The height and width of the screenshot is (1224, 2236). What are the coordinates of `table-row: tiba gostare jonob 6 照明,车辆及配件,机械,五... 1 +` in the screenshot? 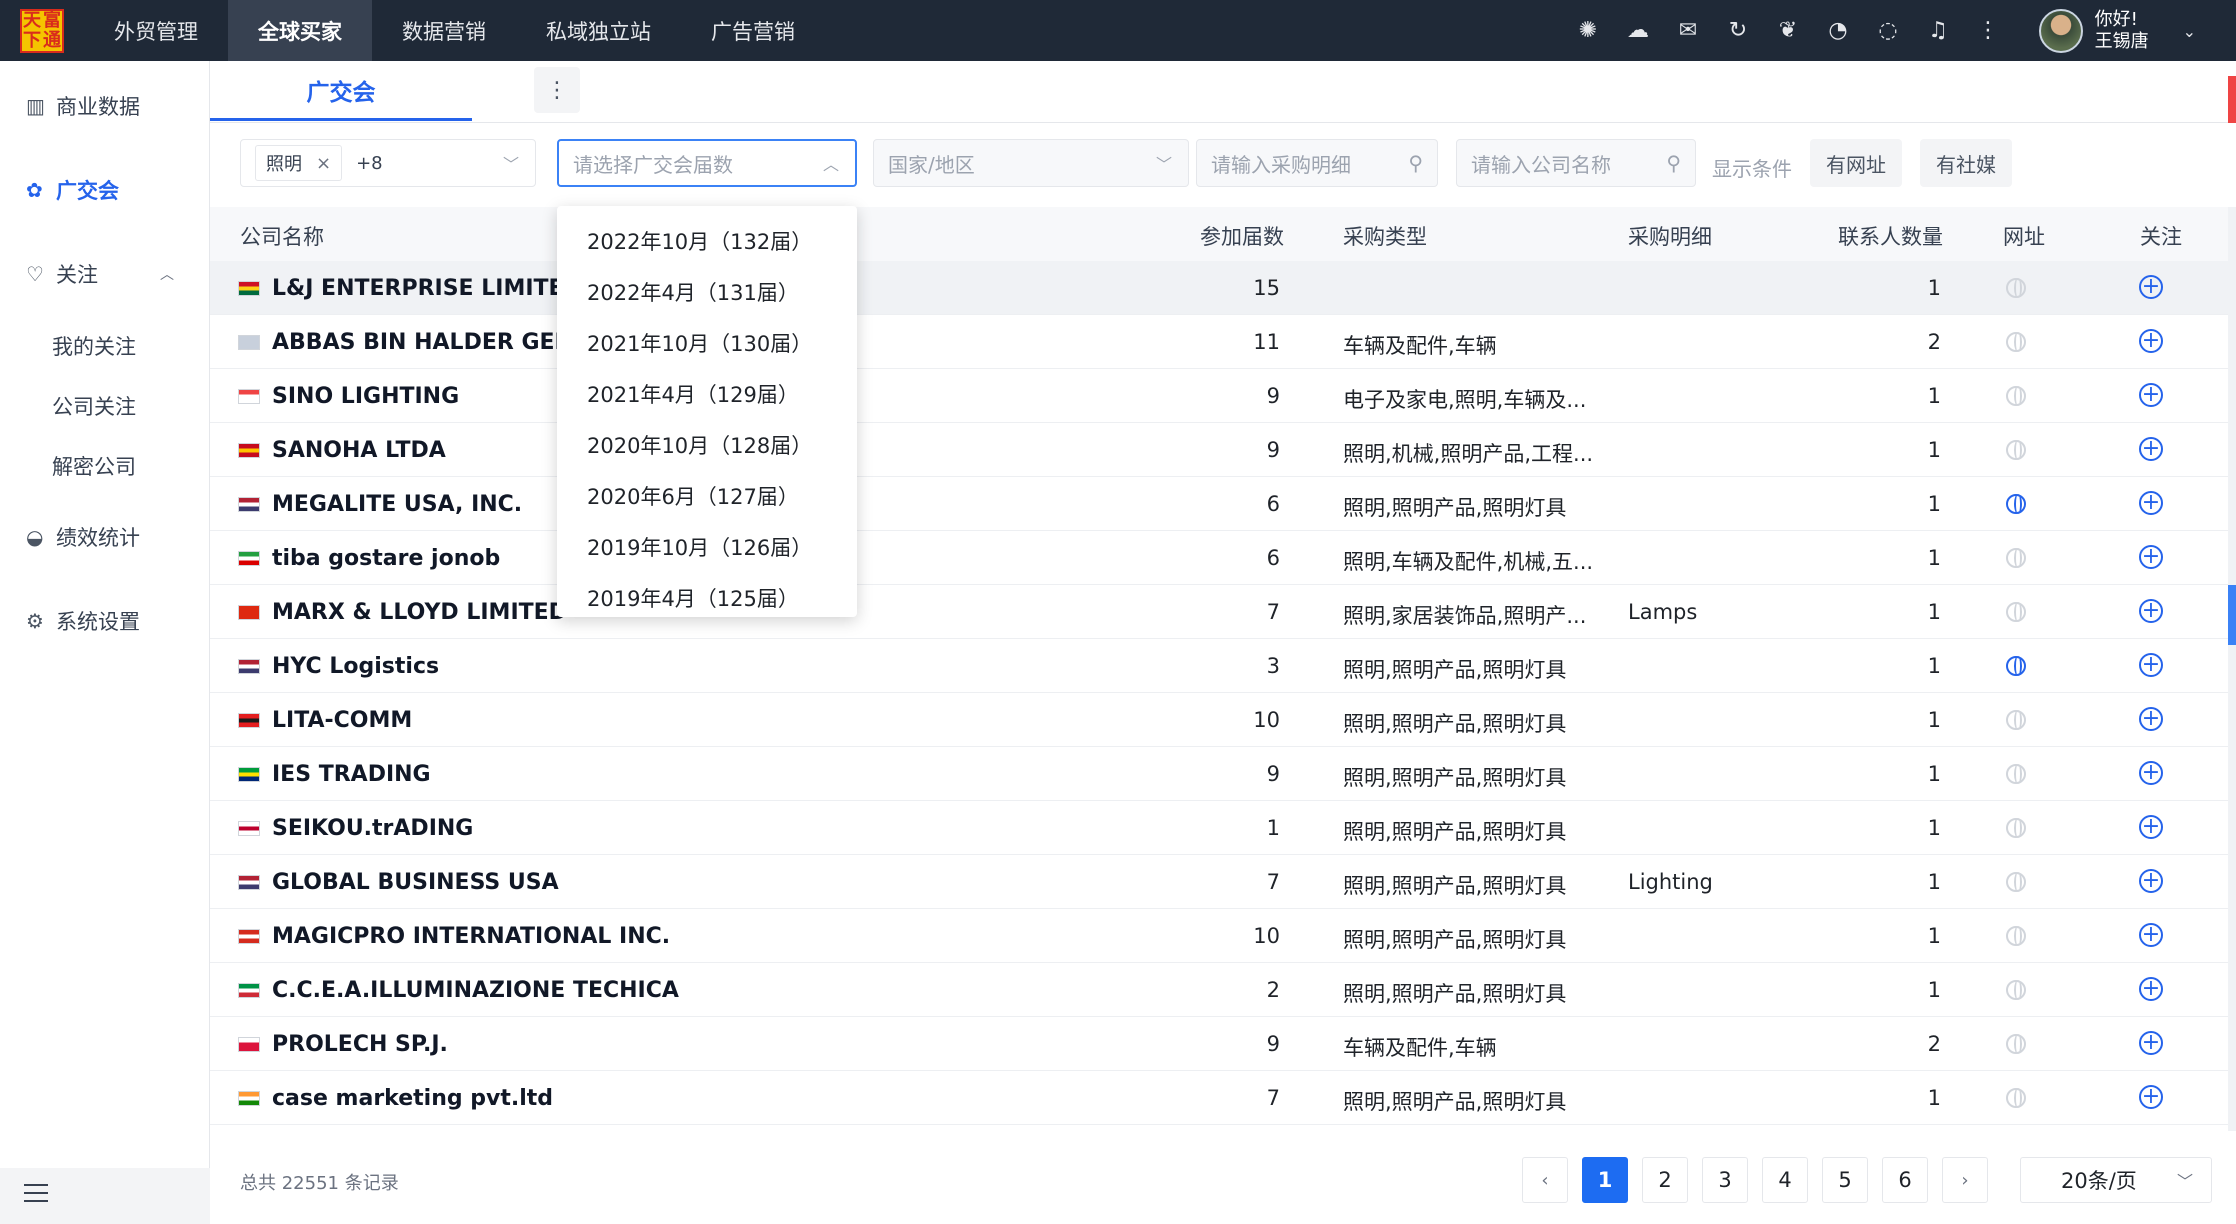 It's located at (1219, 558).